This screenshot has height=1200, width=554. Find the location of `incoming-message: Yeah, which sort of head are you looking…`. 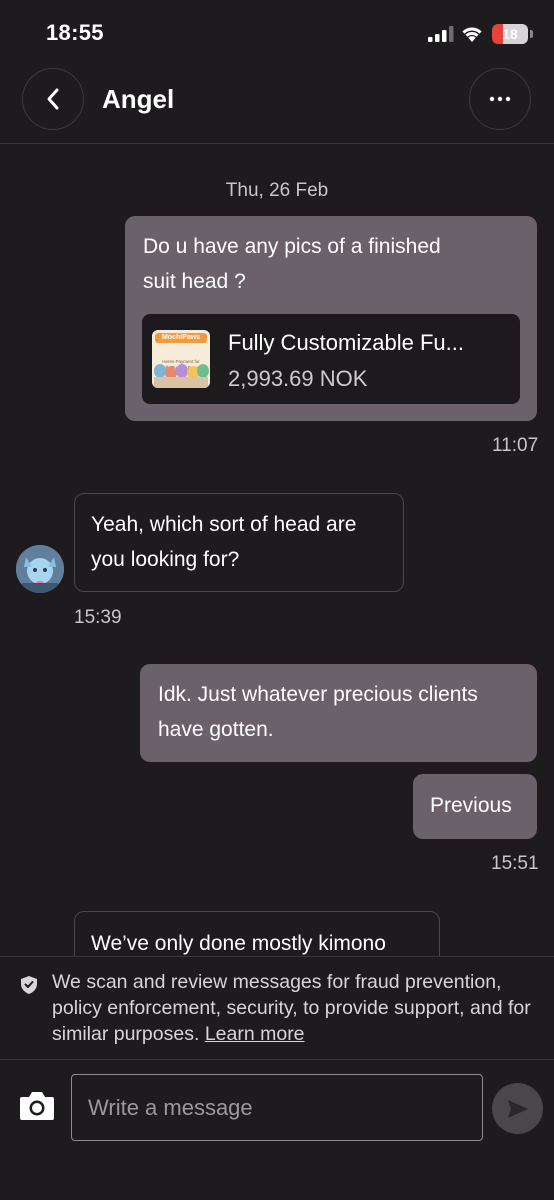

incoming-message: Yeah, which sort of head are you looking… is located at coordinates (239, 542).